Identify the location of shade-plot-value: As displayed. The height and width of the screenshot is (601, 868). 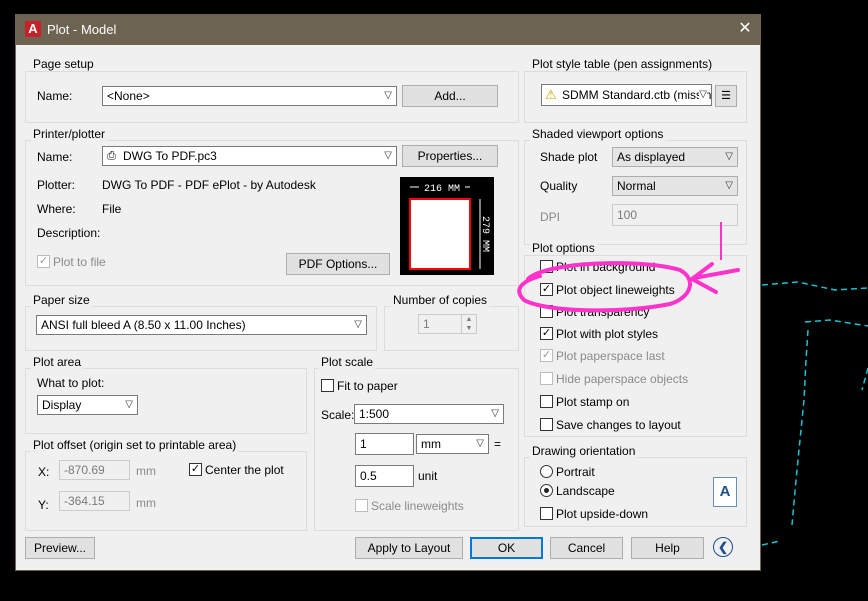
(651, 157).